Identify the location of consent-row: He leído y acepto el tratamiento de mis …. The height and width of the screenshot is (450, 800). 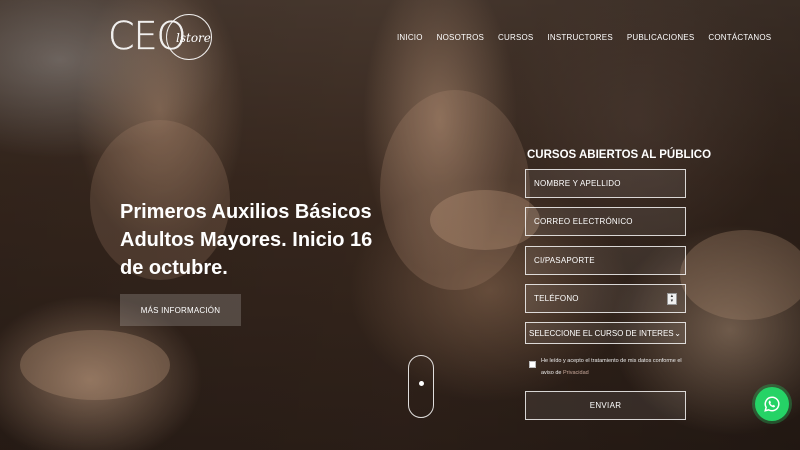
(609, 367).